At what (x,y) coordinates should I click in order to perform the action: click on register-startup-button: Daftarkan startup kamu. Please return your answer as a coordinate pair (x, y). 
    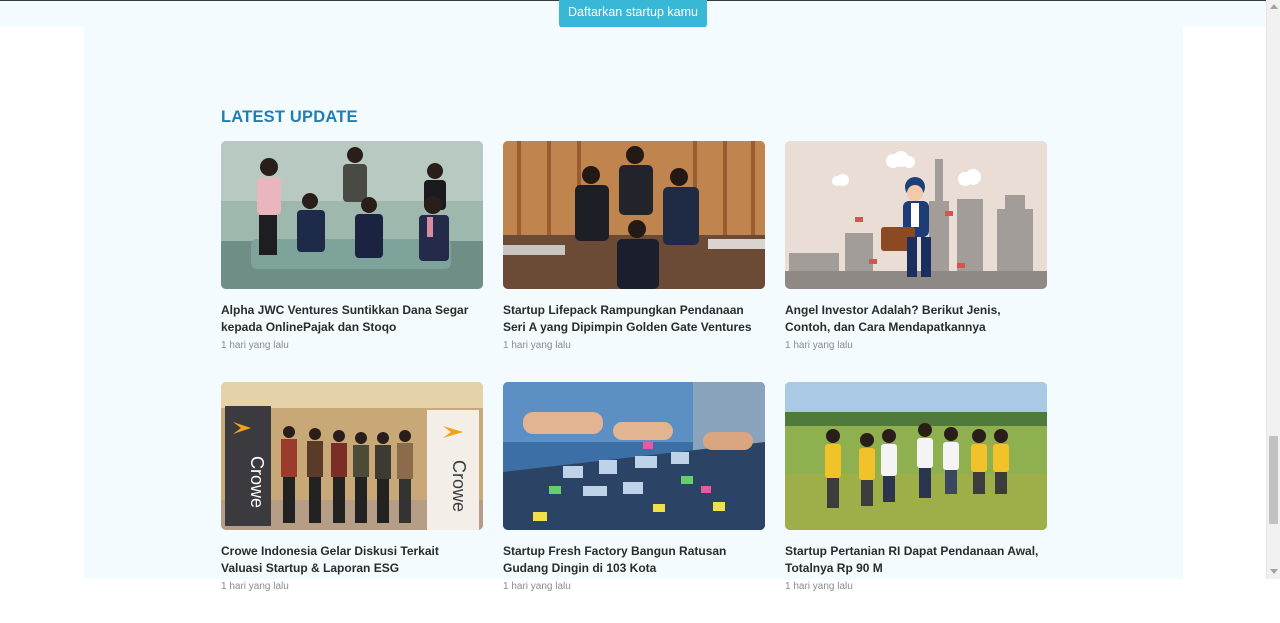
    Looking at the image, I should click on (633, 14).